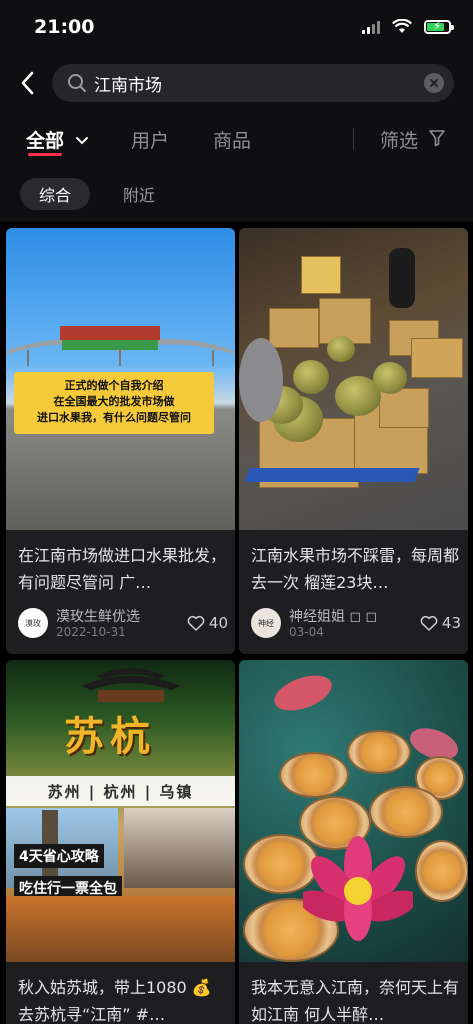 The width and height of the screenshot is (473, 1024). Describe the element at coordinates (218, 623) in the screenshot. I see `like-count: 40` at that location.